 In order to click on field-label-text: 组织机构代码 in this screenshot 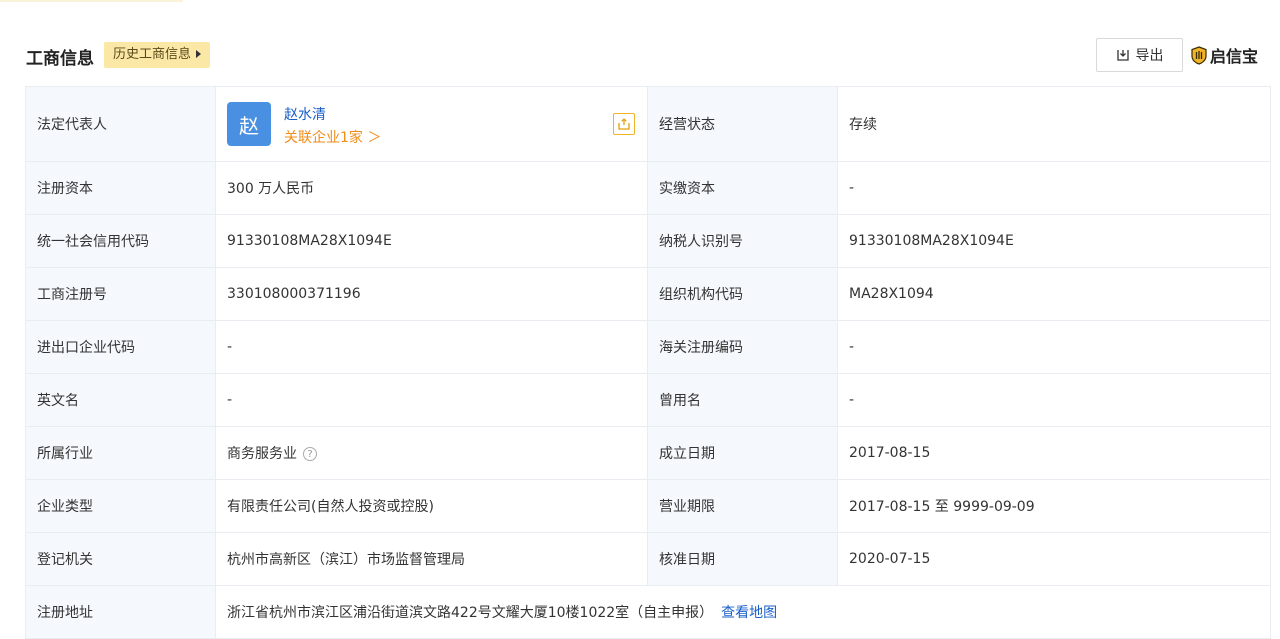, I will do `click(701, 295)`.